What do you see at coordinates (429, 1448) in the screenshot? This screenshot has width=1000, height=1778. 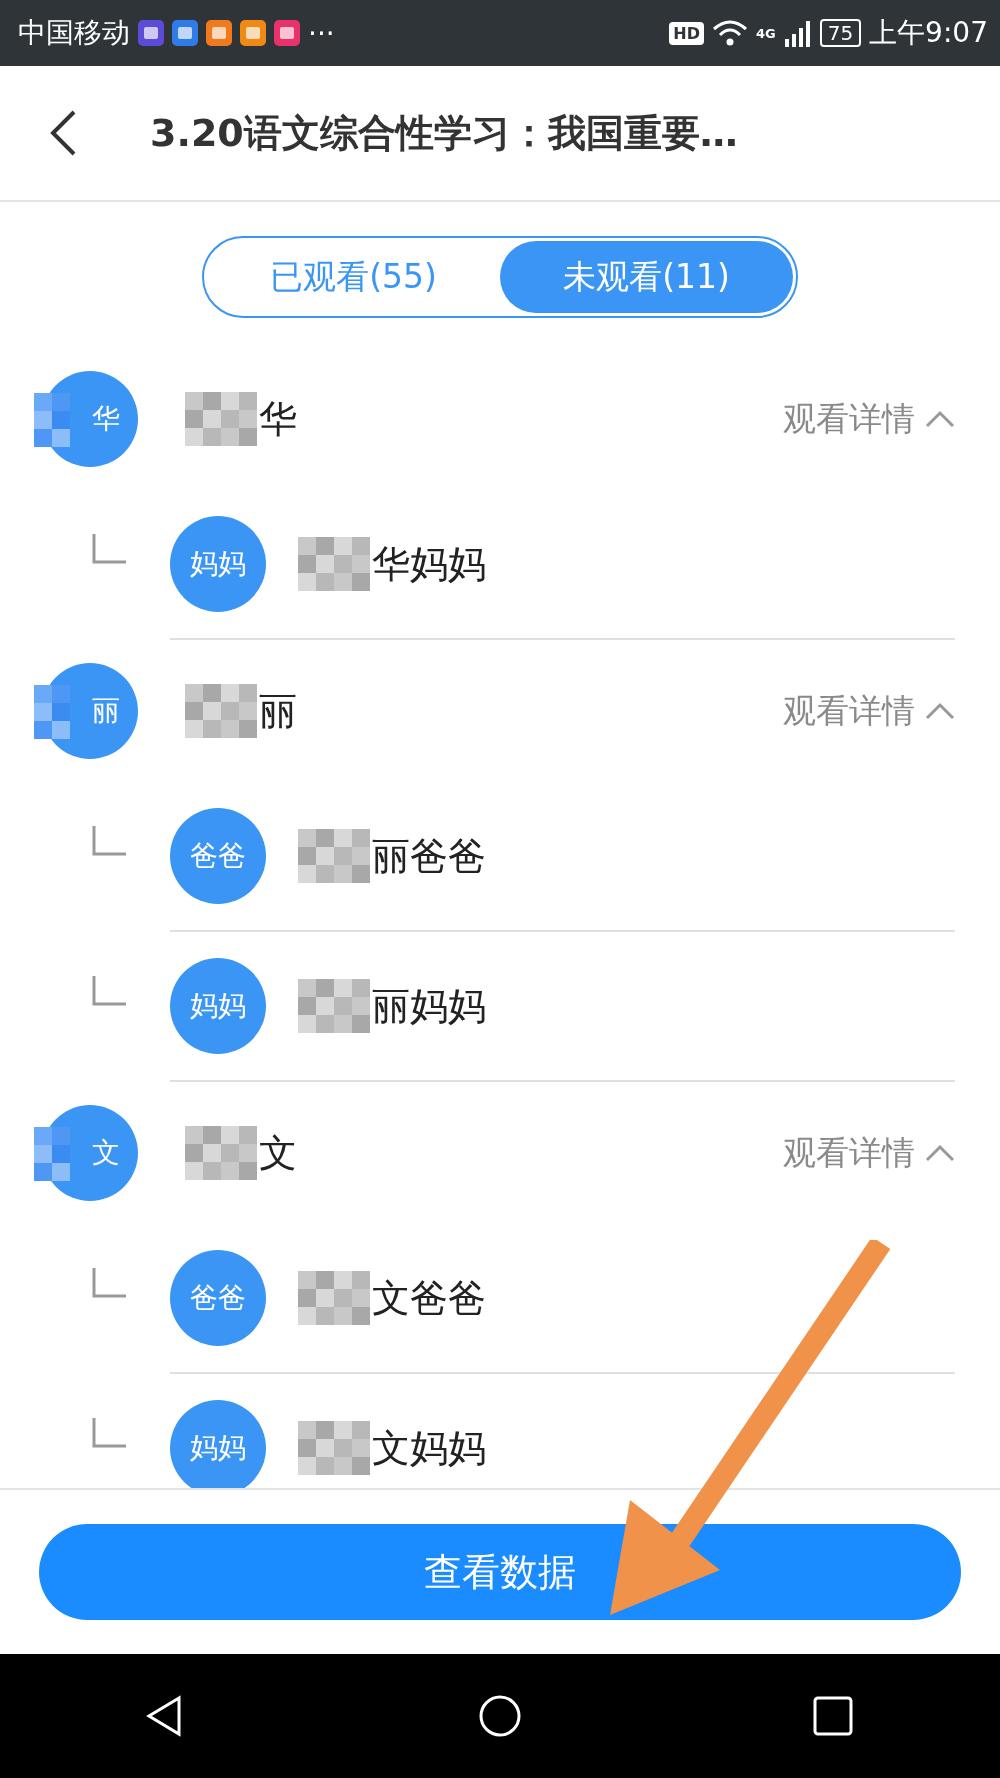 I see `parent-name: 文妈妈` at bounding box center [429, 1448].